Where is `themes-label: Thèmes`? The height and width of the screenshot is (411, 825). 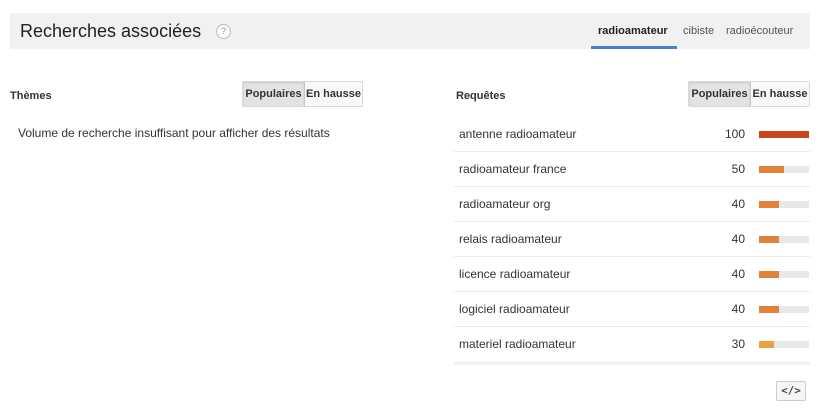 themes-label: Thèmes is located at coordinates (31, 96).